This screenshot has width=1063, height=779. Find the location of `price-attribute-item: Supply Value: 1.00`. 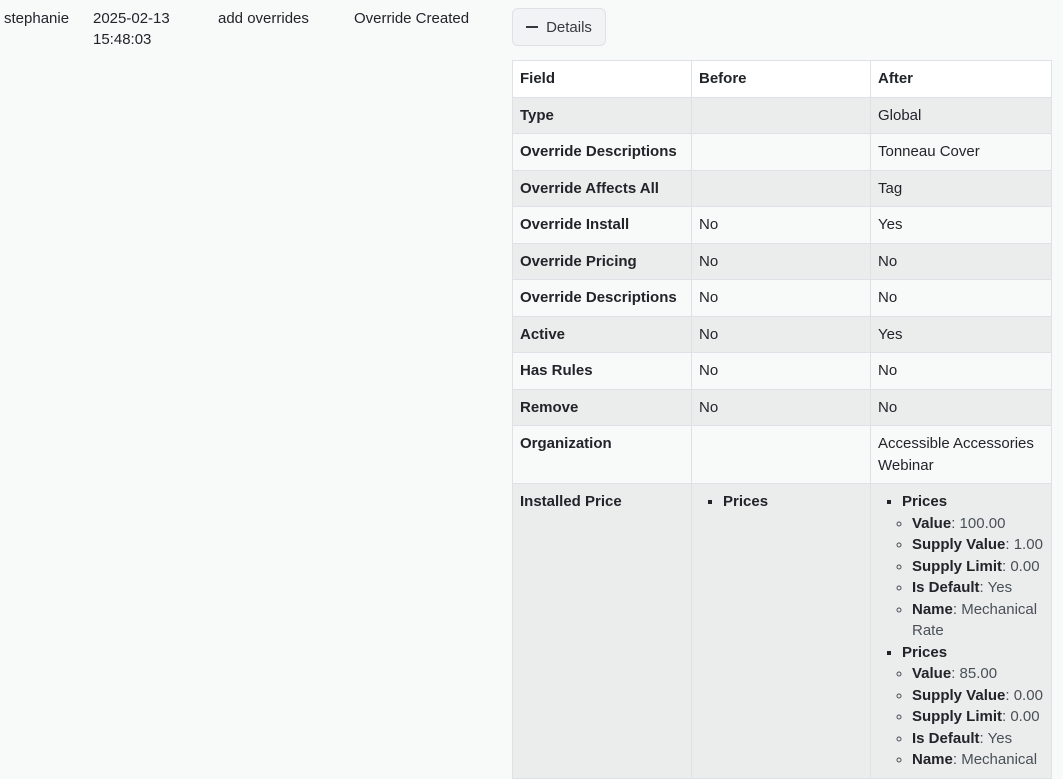

price-attribute-item: Supply Value: 1.00 is located at coordinates (978, 545).